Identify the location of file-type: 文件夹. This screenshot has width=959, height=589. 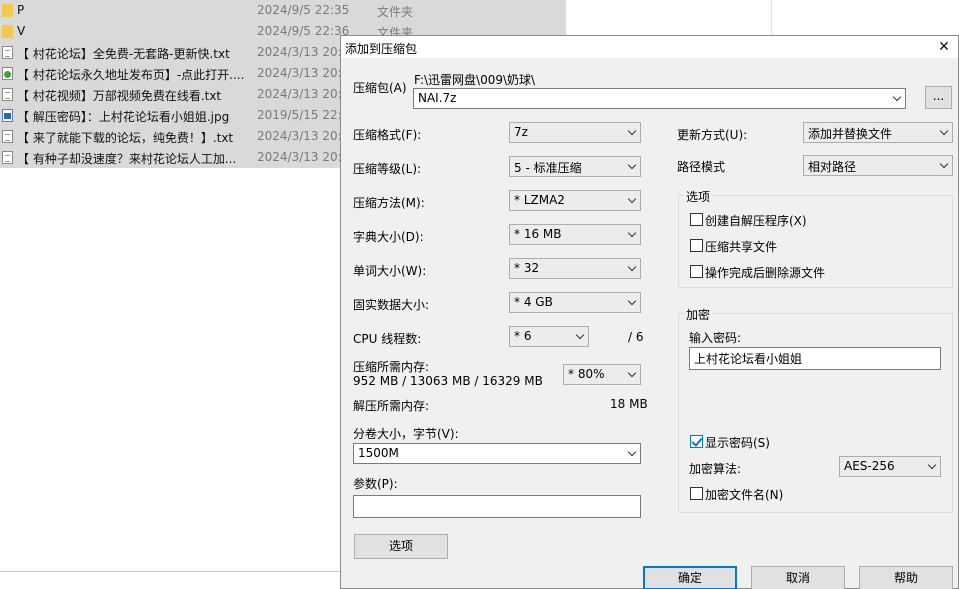
(395, 12).